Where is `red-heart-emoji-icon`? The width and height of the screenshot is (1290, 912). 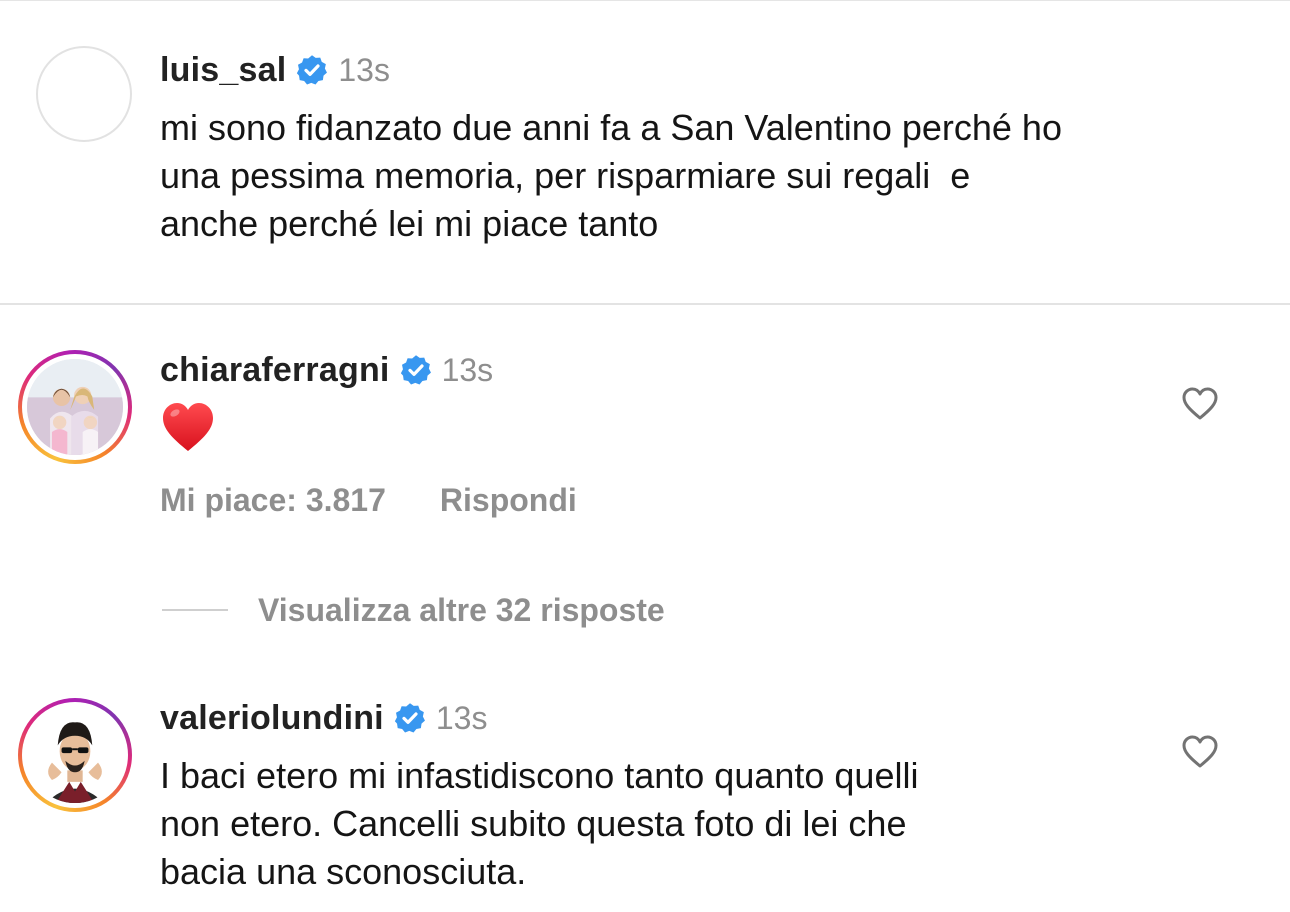
red-heart-emoji-icon is located at coordinates (188, 427).